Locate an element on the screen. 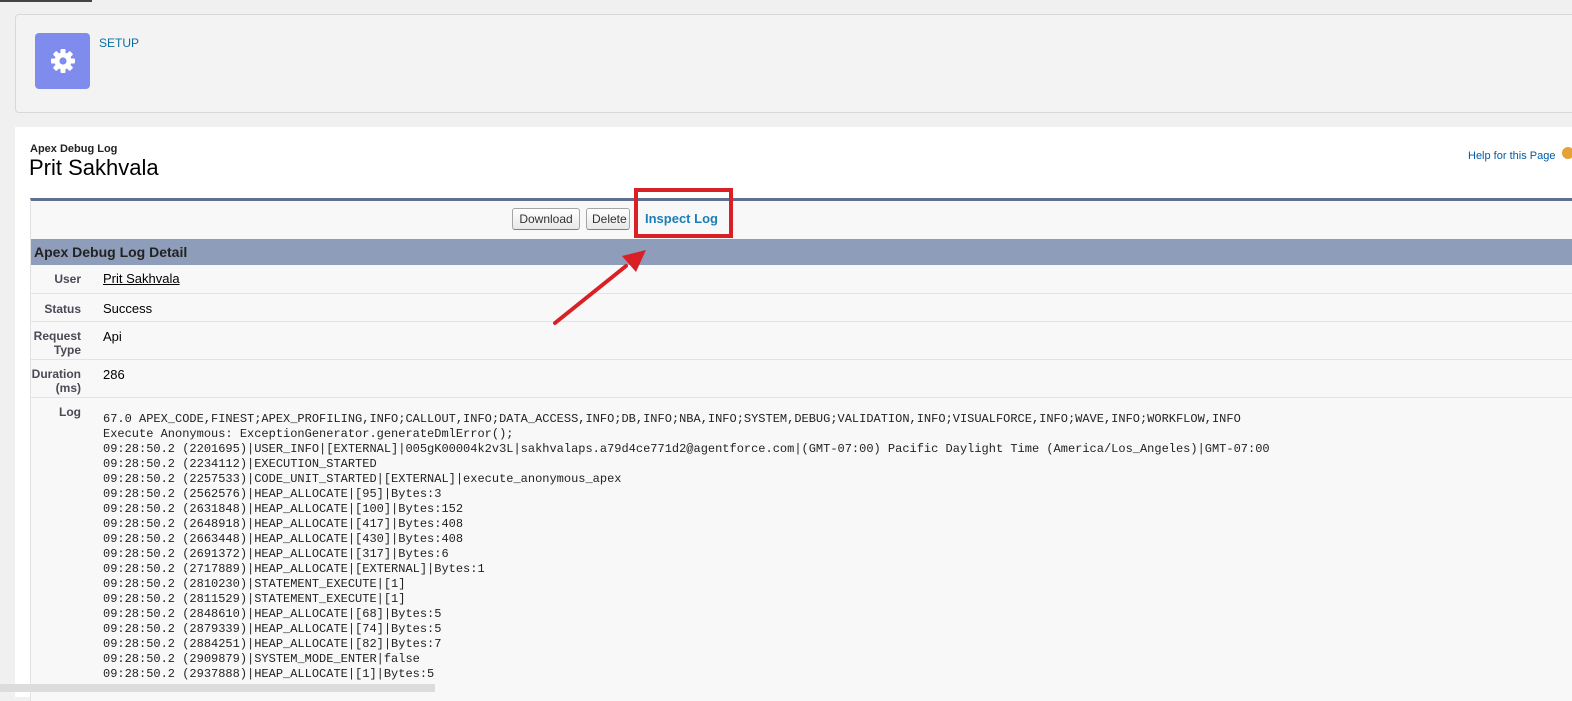  row-status: Status Success is located at coordinates (801, 308).